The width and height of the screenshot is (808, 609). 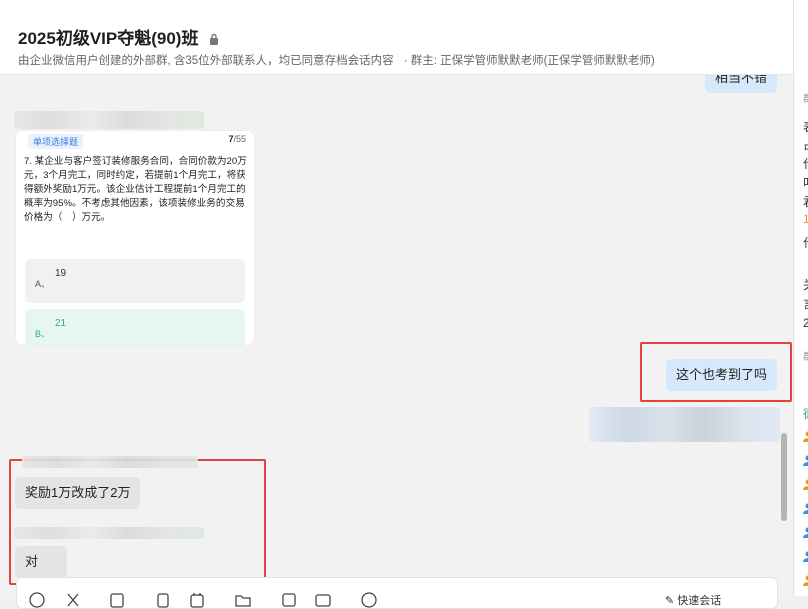 I want to click on message-text: 这个也考到了吗, so click(x=721, y=374).